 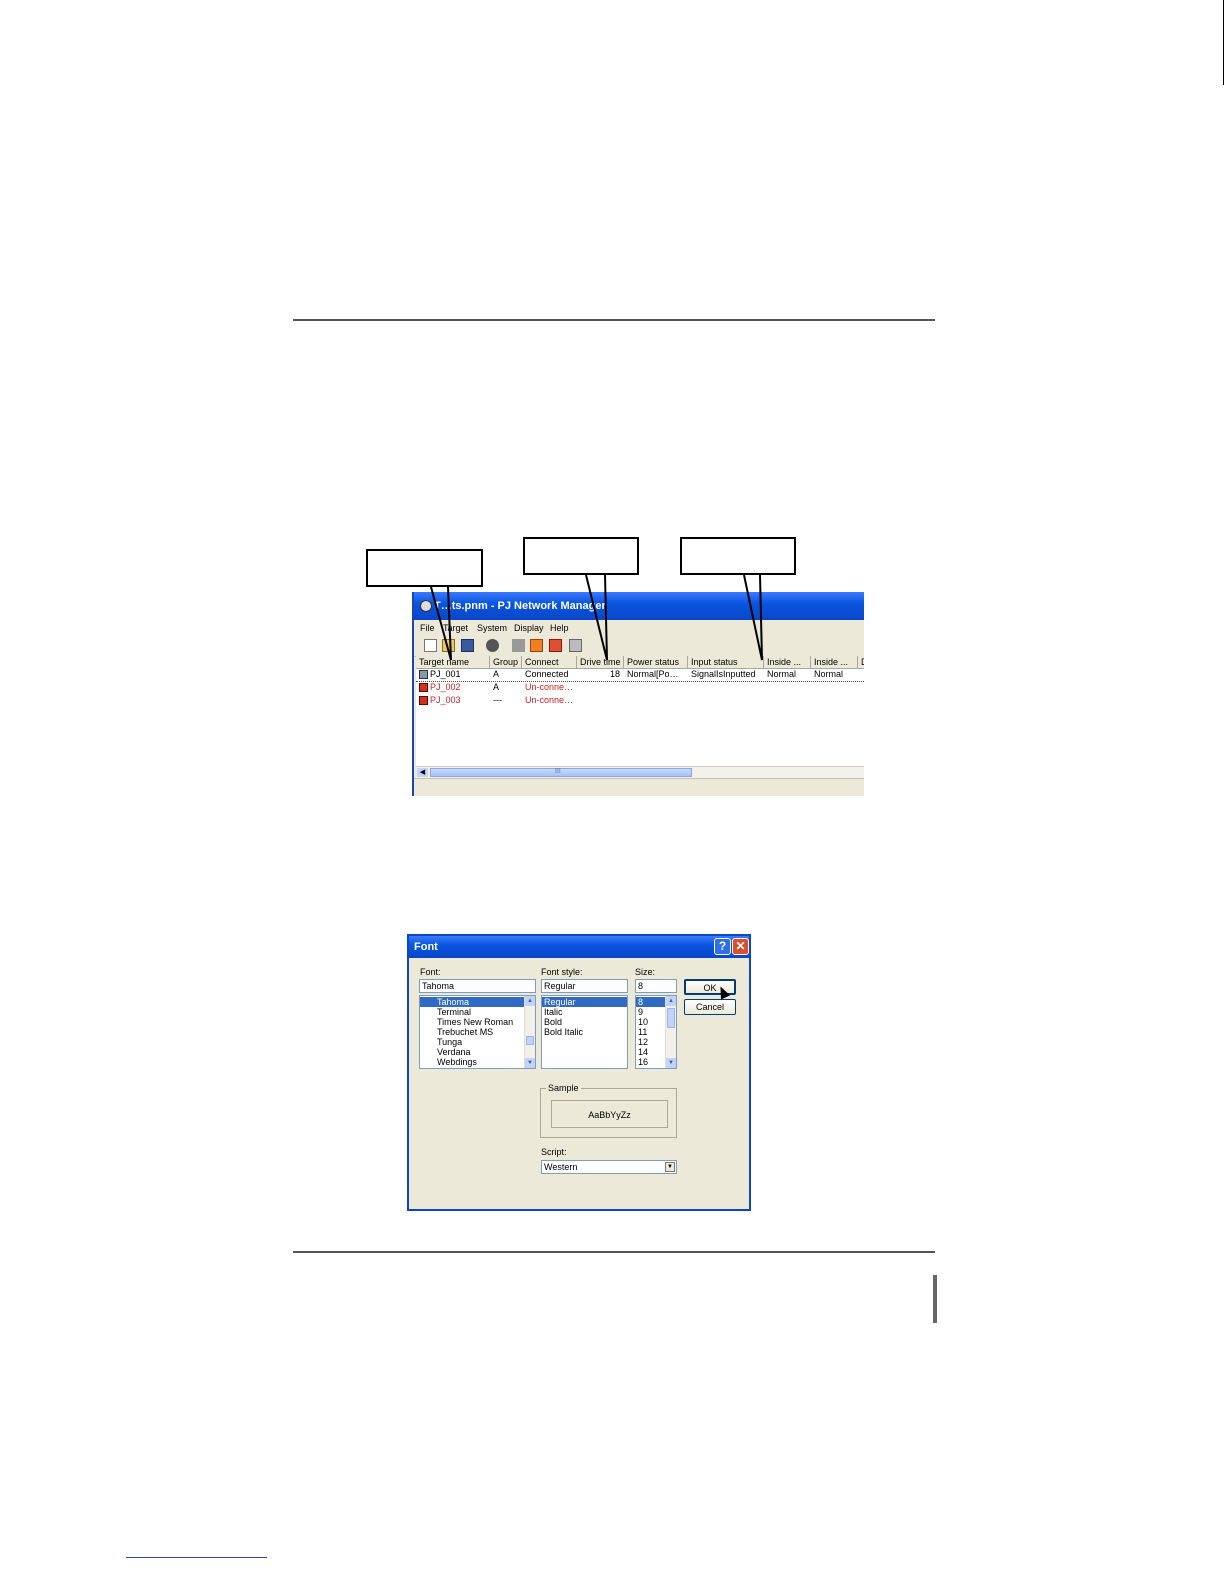 I want to click on sample-preview: AaBbYyZz, so click(x=609, y=1114).